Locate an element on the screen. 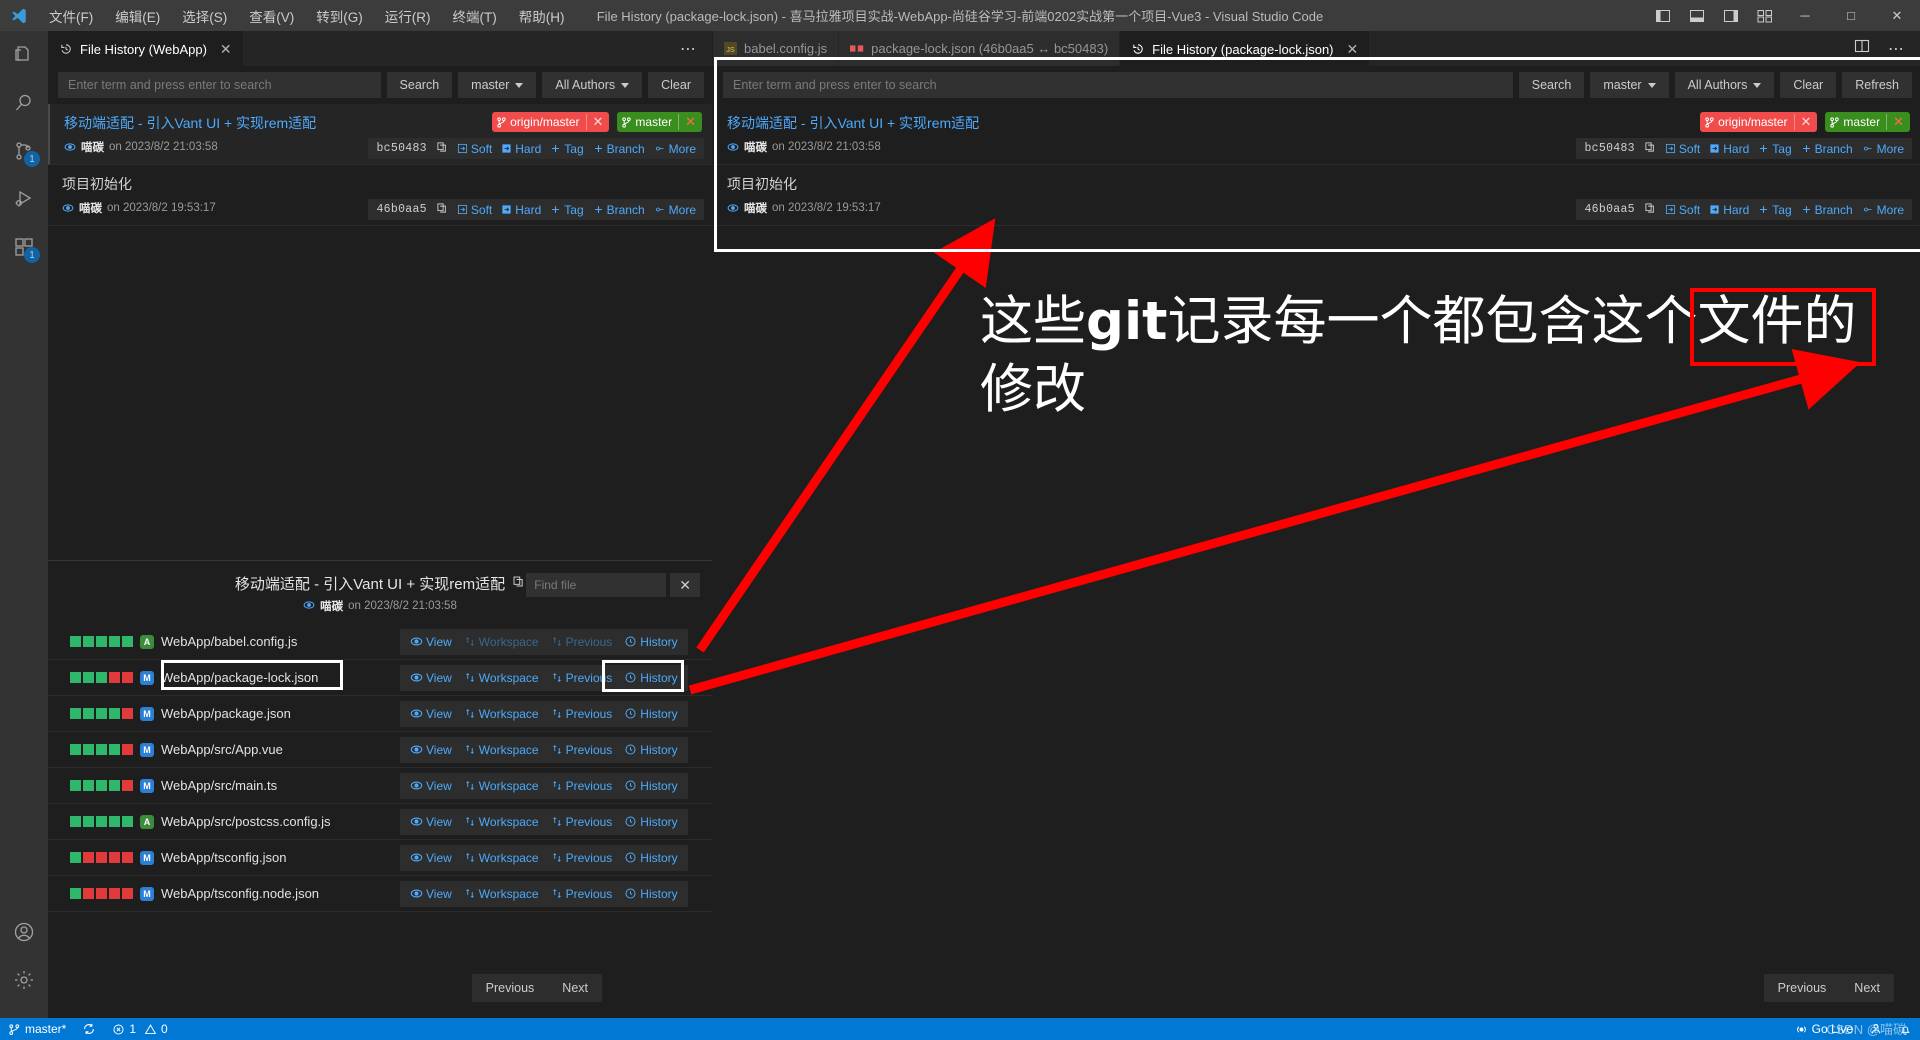  bell-icon is located at coordinates (1905, 1029).